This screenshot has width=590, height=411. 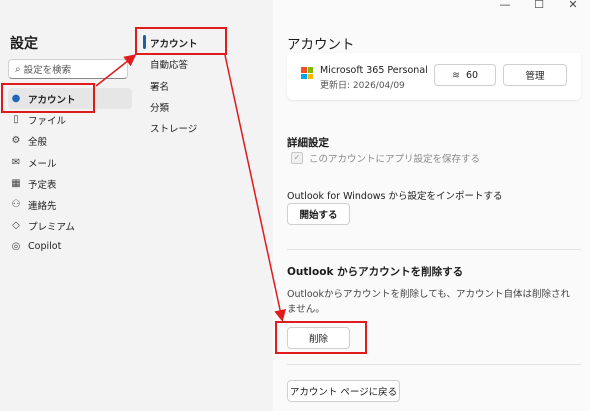 What do you see at coordinates (169, 64) in the screenshot?
I see `subnav-item-auto-reply: 自動応答` at bounding box center [169, 64].